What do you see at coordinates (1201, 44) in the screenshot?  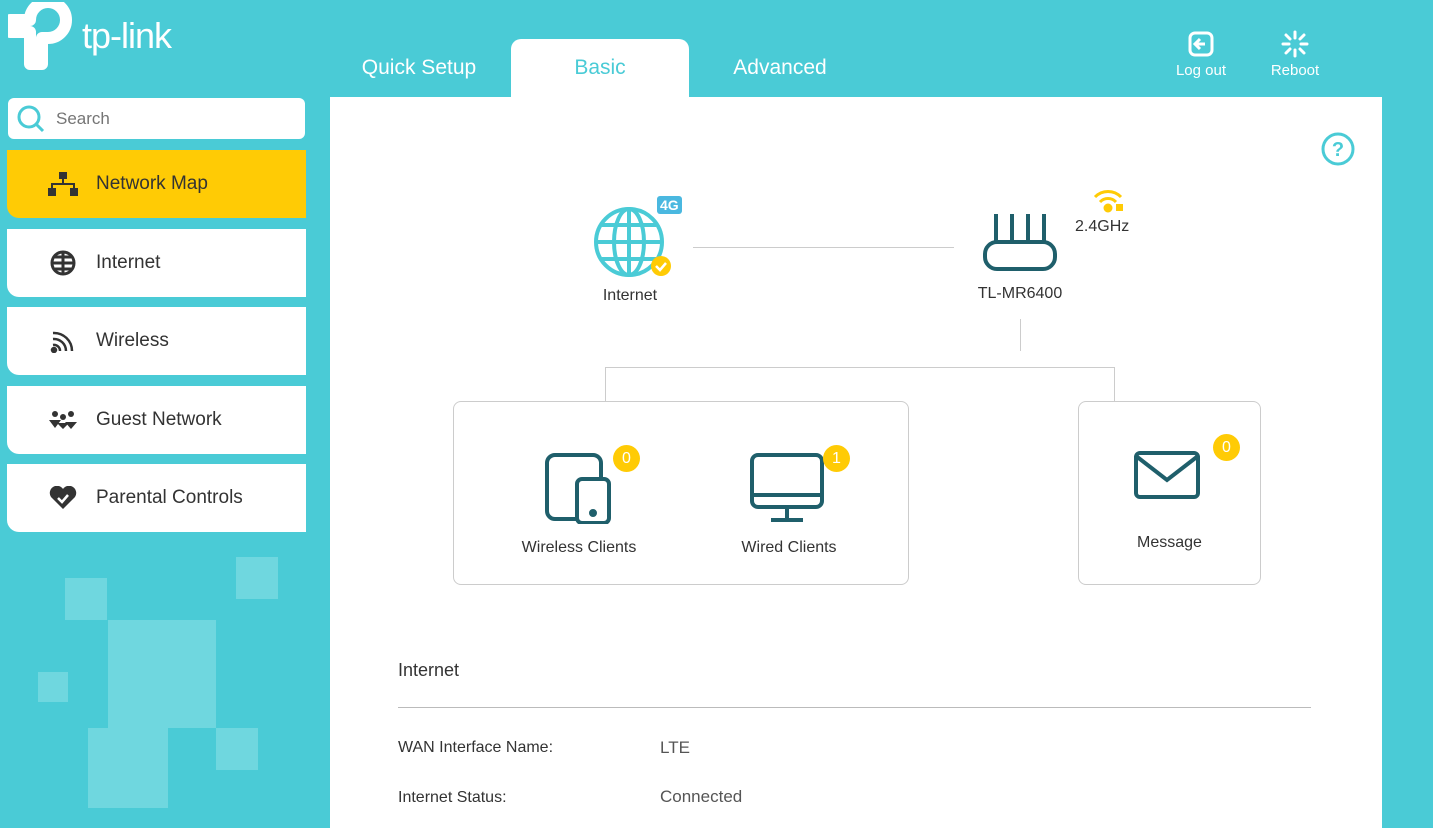 I see `logout-icon` at bounding box center [1201, 44].